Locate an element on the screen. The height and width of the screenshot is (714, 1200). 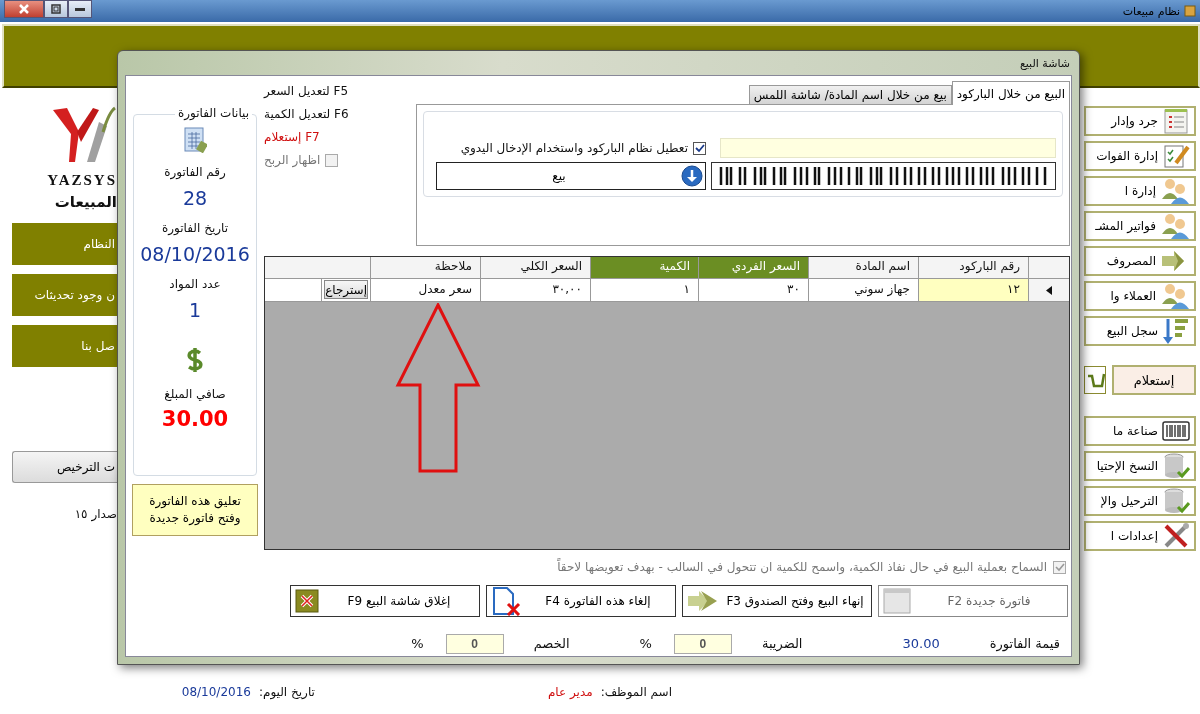
field-label: عدد المواد is located at coordinates (195, 284).